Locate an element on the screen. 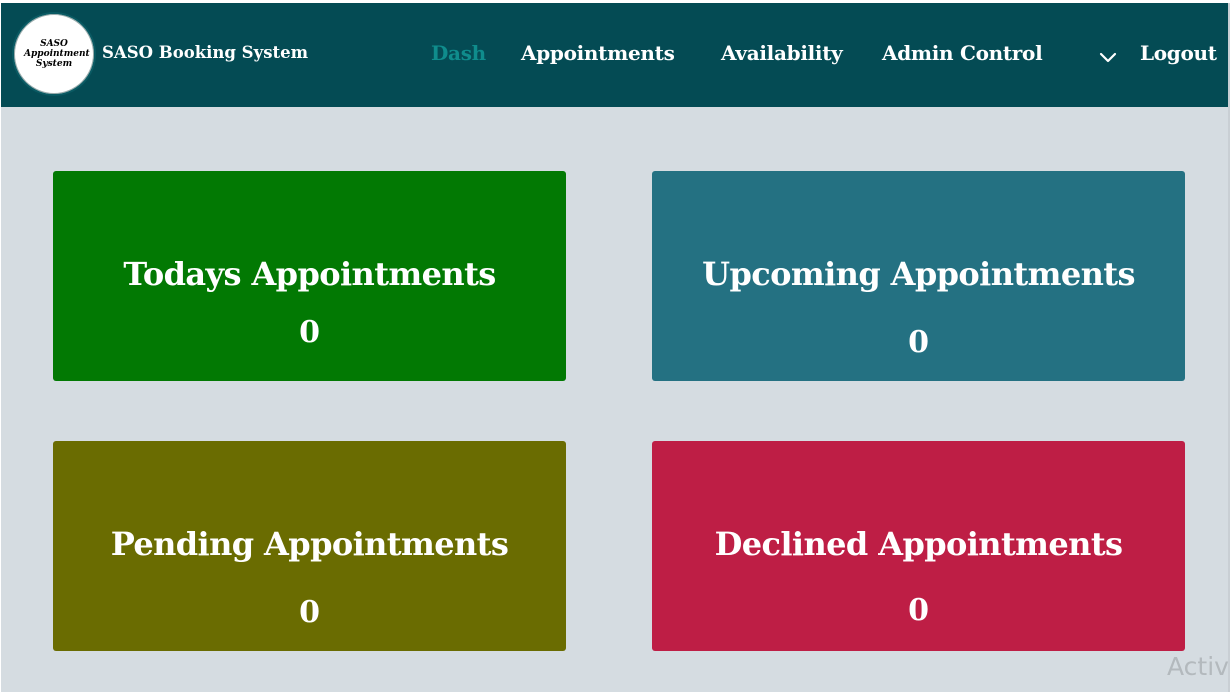  app-logo: SASO Appointment System is located at coordinates (54, 54).